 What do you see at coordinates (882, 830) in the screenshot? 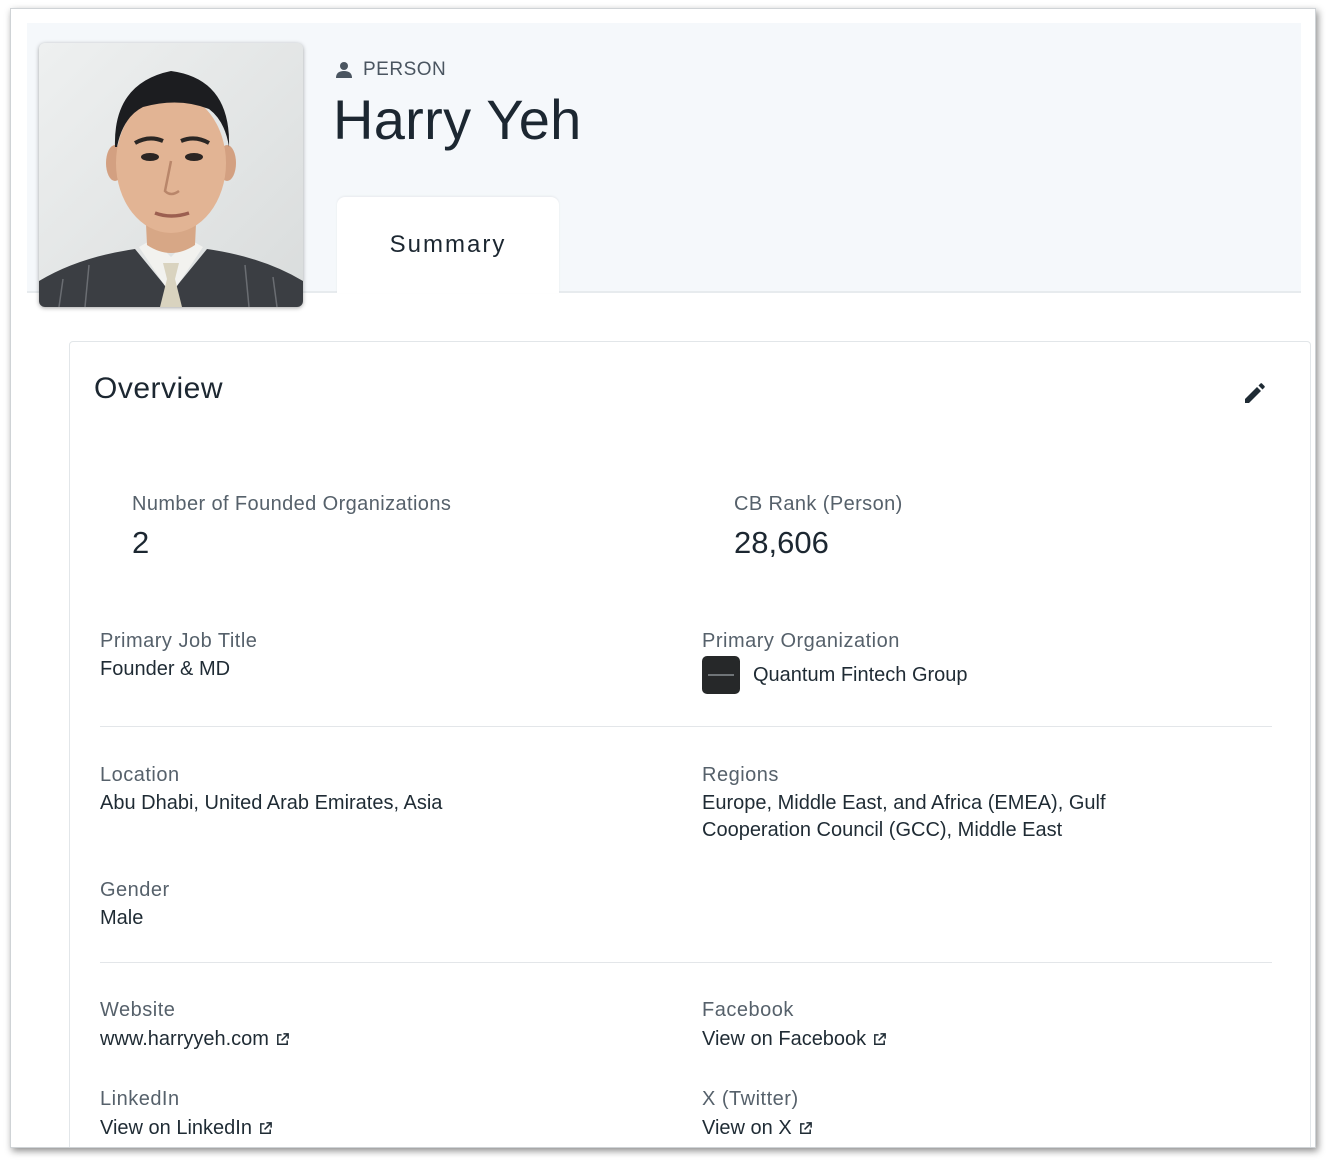
I see `regions-line-2: Cooperation Council (GCC), Middle East` at bounding box center [882, 830].